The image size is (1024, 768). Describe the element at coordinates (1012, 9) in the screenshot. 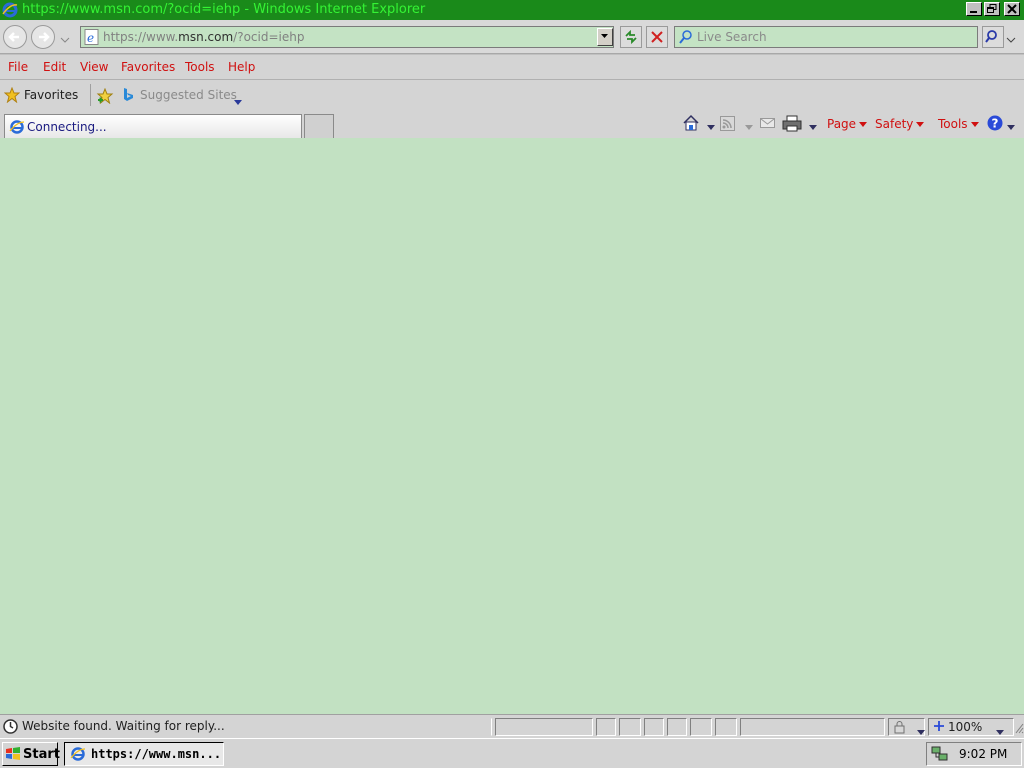

I see `close-window-button` at that location.